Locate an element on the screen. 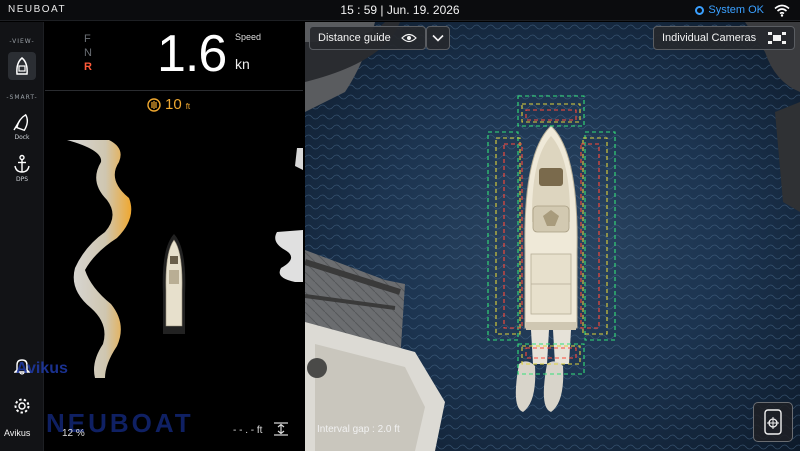 Image resolution: width=800 pixels, height=451 pixels. distance-guide-toggle: Distance guide is located at coordinates (367, 38).